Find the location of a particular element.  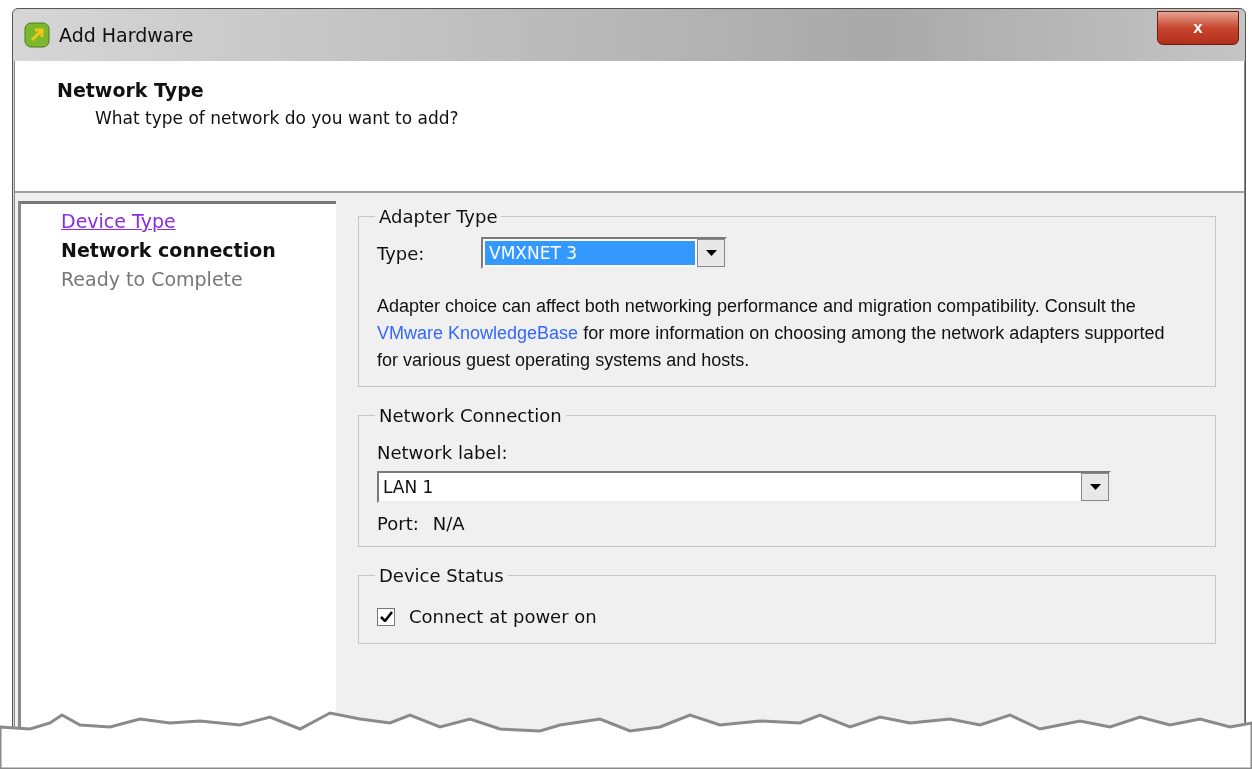

group-legend: Network Connection is located at coordinates (470, 415).